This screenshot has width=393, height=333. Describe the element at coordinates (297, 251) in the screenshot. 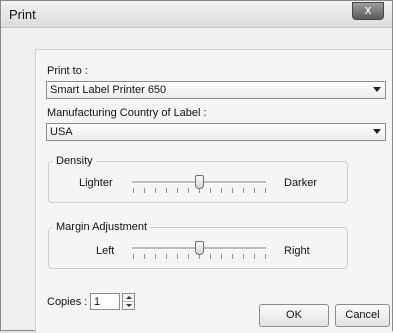

I see `margin-max-label: Right` at that location.